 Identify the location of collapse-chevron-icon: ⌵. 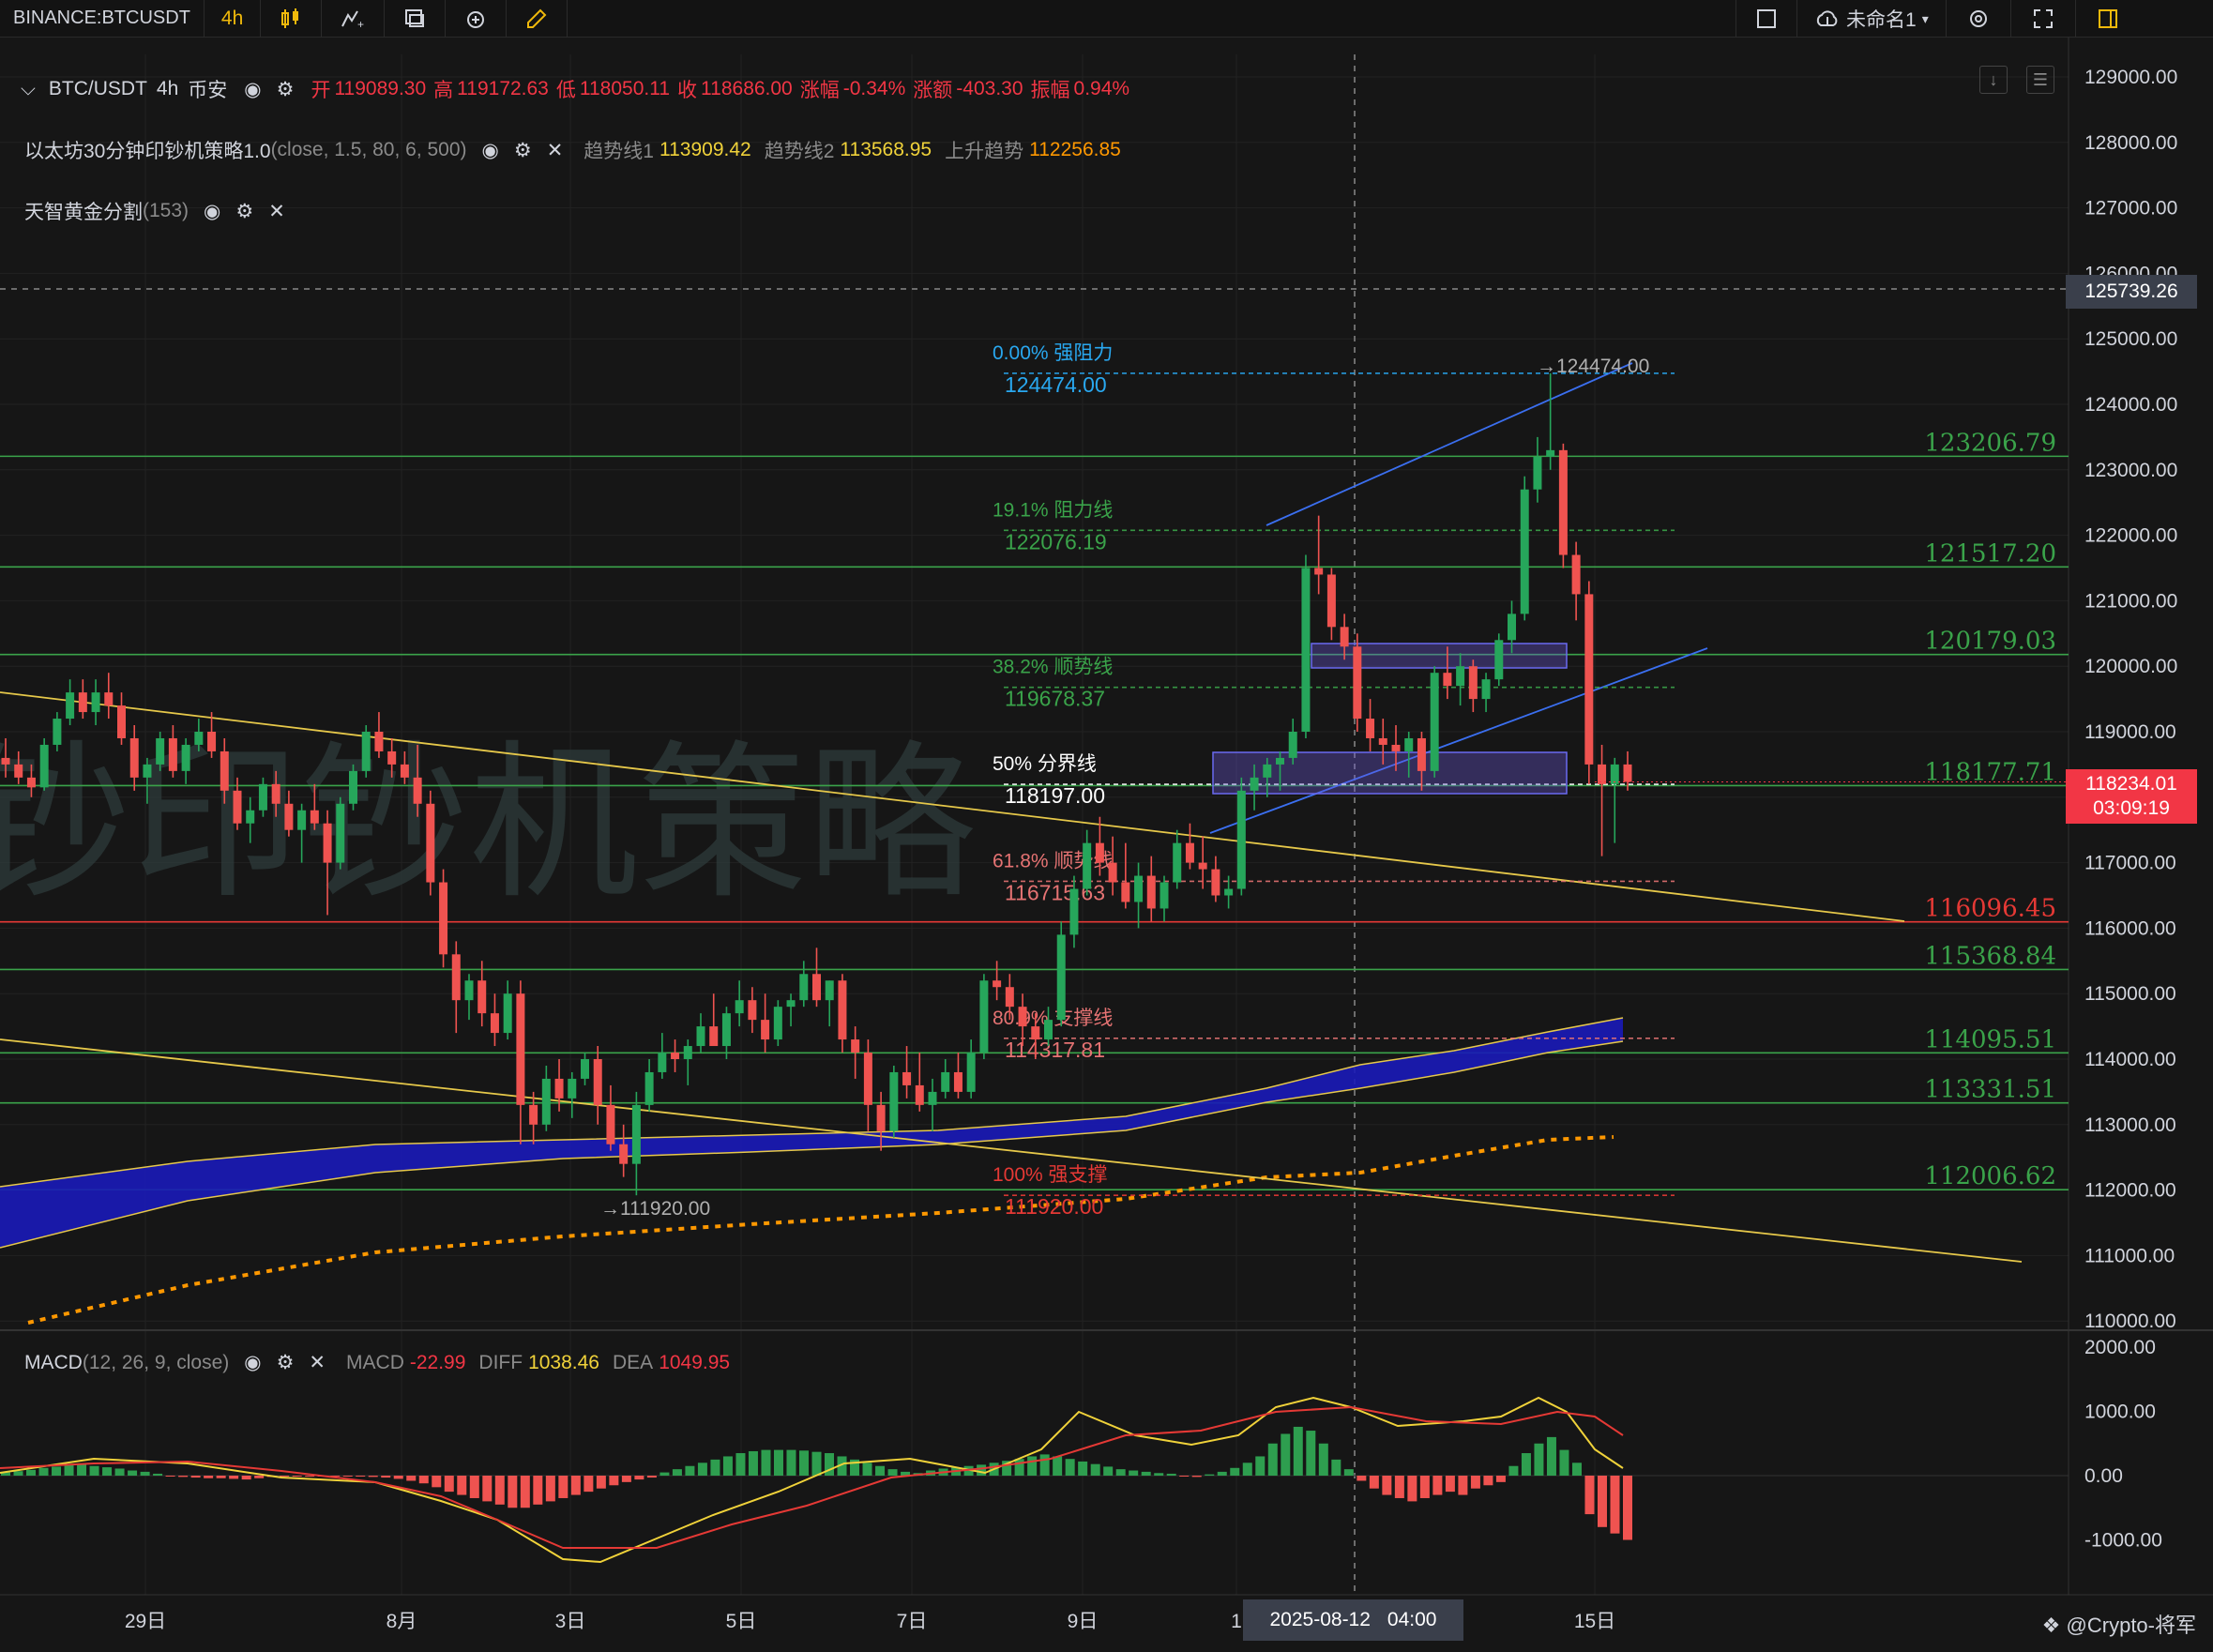
(28, 89).